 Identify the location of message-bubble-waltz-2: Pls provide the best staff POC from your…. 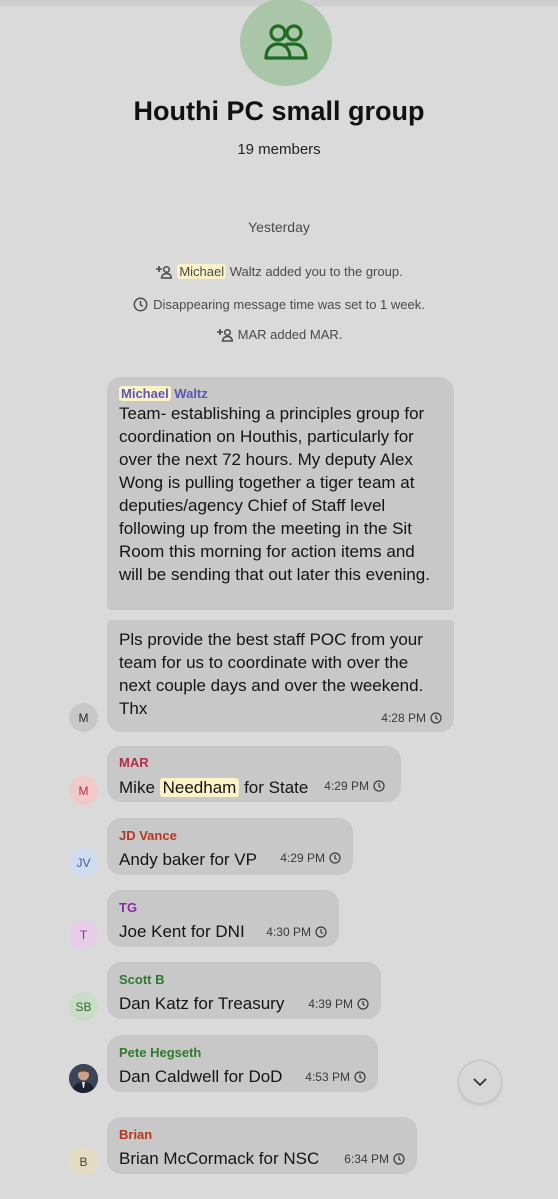
(280, 676).